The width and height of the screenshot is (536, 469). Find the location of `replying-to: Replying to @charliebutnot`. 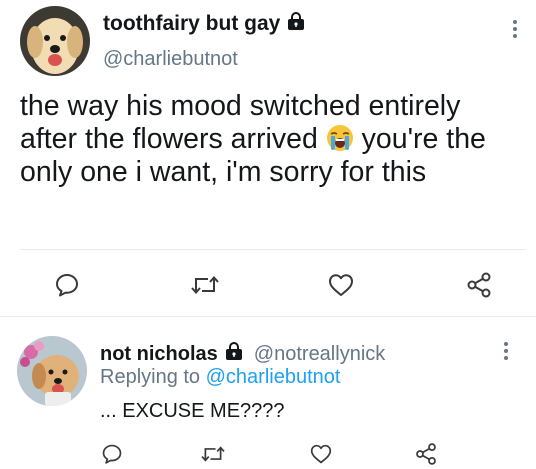

replying-to: Replying to @charliebutnot is located at coordinates (220, 377).